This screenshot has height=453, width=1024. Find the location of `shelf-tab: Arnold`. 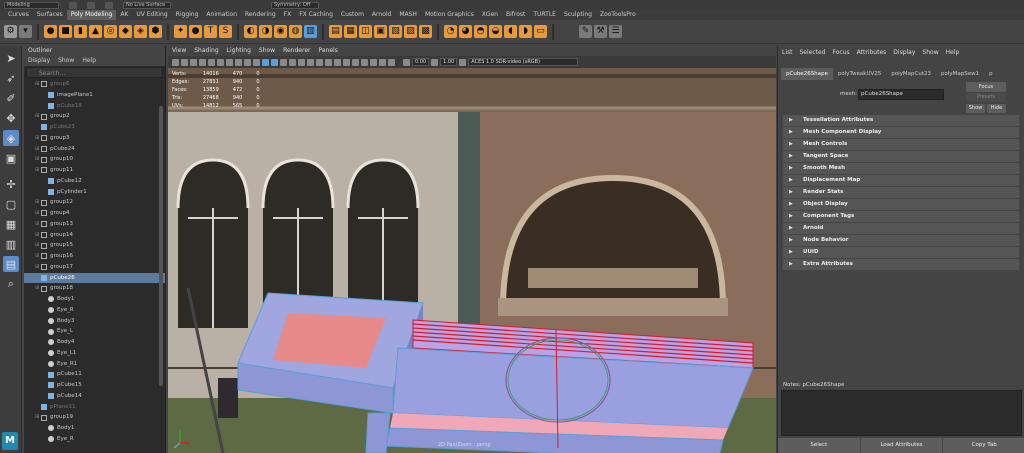

shelf-tab: Arnold is located at coordinates (381, 15).